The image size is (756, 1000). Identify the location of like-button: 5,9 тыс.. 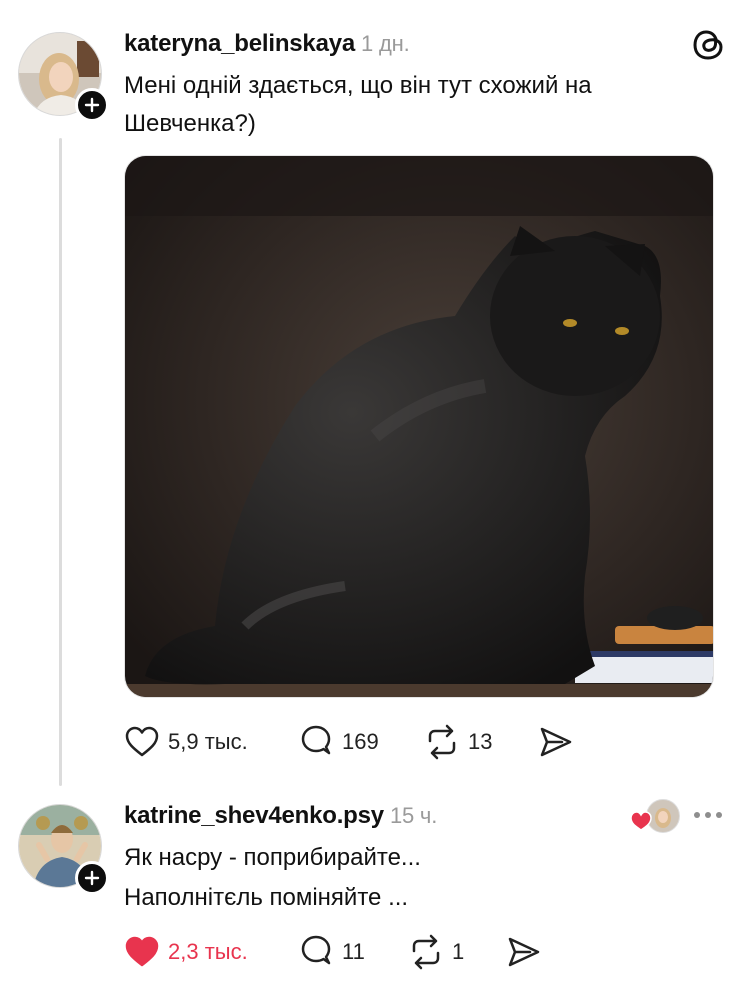
(186, 742).